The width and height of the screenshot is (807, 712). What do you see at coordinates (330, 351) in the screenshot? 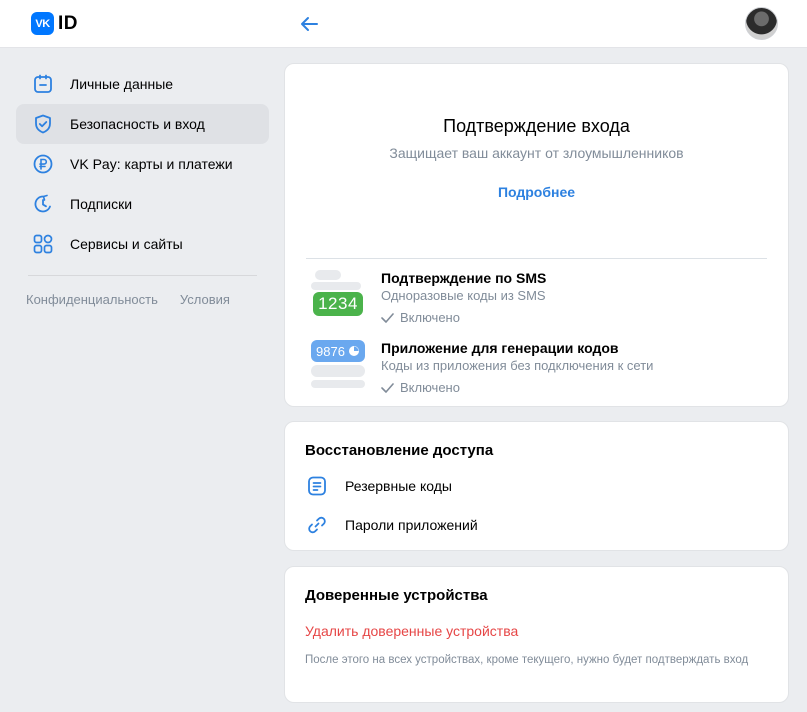
I see `app-code-value: 9876` at bounding box center [330, 351].